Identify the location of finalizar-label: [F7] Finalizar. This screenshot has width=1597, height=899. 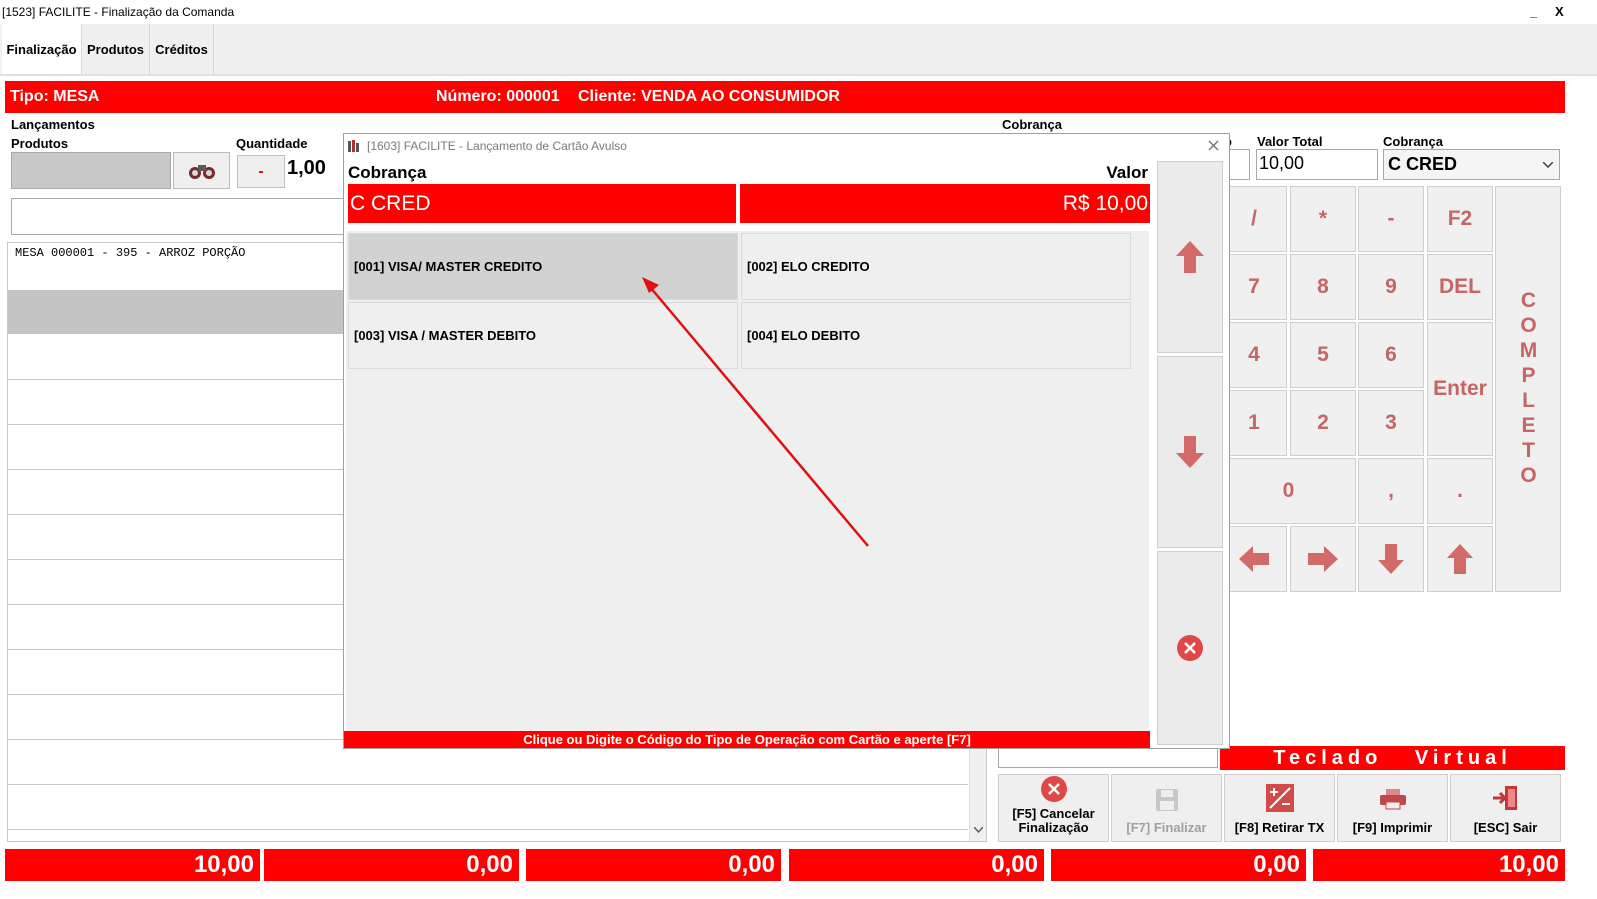
(1166, 827).